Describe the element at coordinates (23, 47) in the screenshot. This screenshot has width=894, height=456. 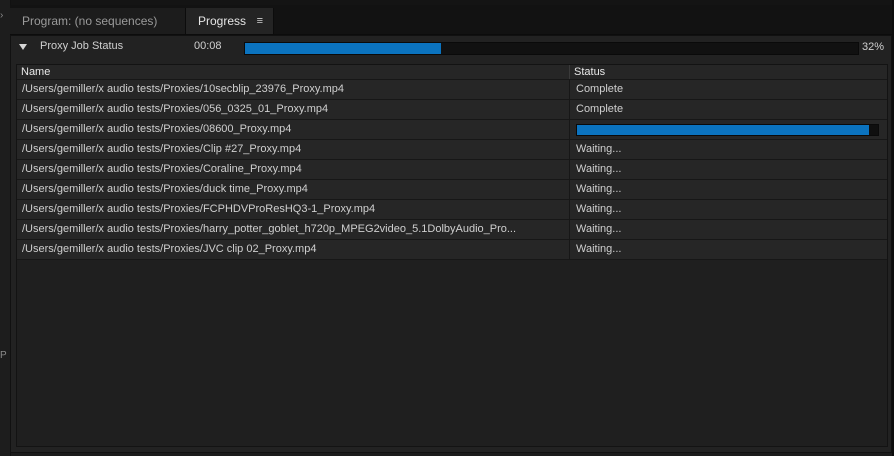
I see `disclosure-triangle-icon` at that location.